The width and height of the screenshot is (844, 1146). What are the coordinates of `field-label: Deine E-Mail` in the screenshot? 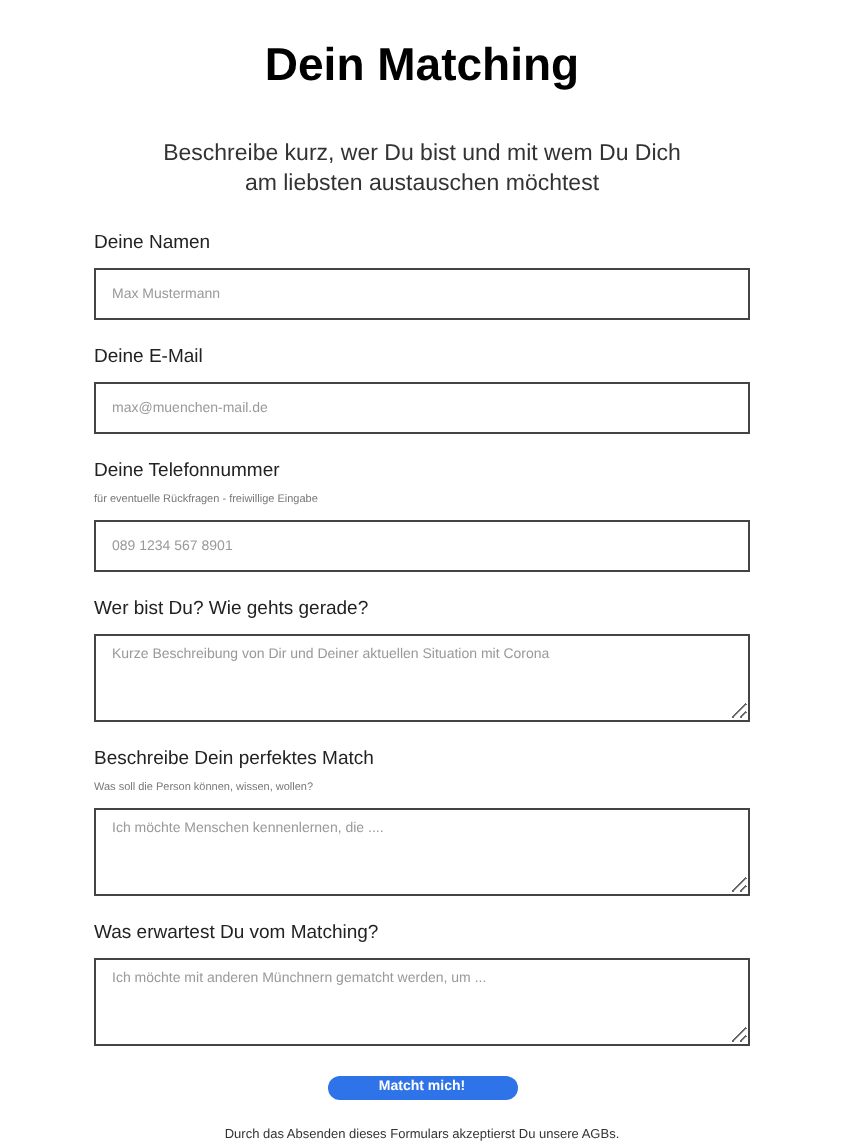 It's located at (149, 358).